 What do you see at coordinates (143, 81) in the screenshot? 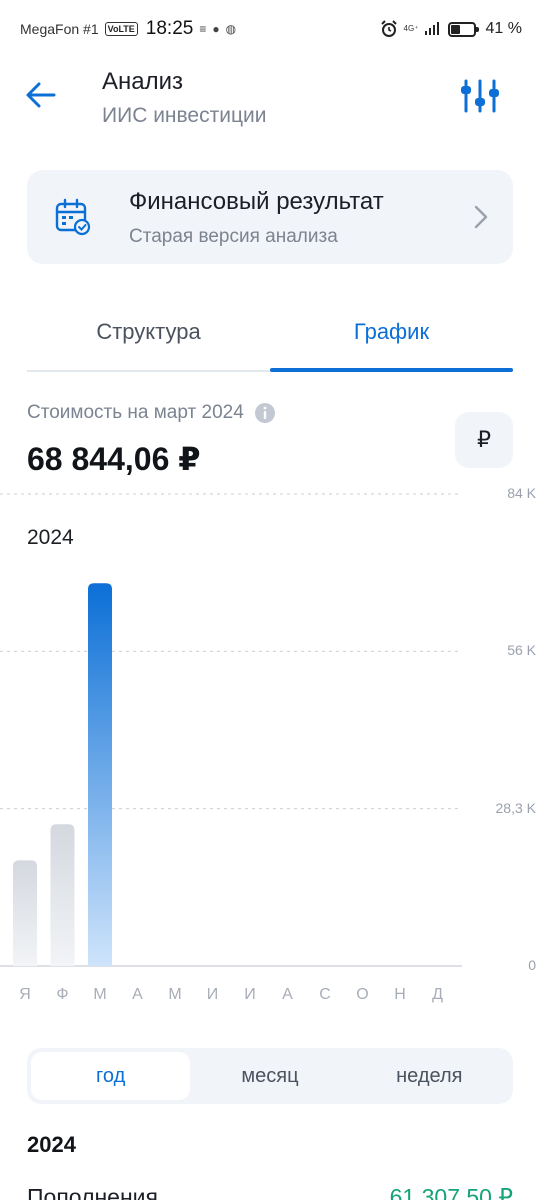
I see `page-title: Анализ` at bounding box center [143, 81].